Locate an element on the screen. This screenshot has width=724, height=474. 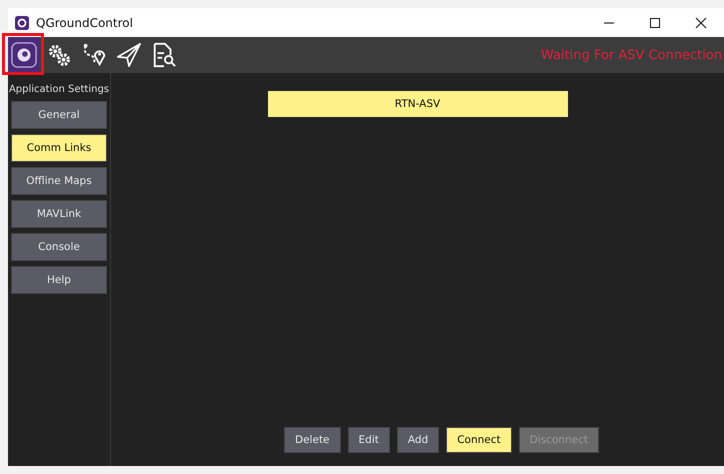
action-button: Add is located at coordinates (418, 440).